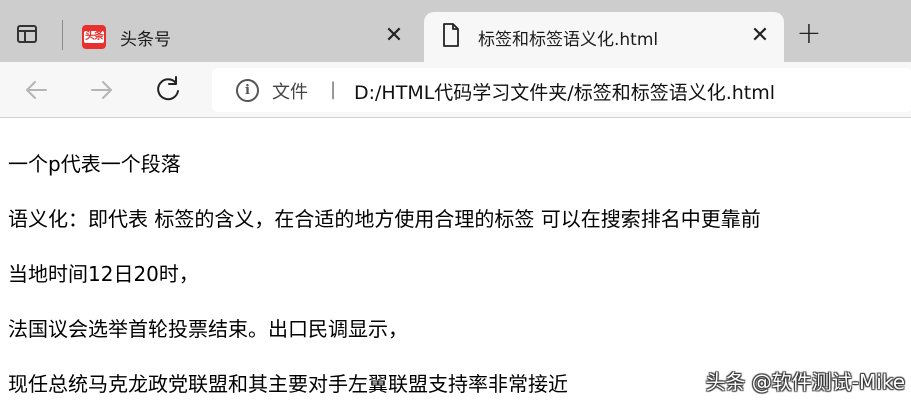 This screenshot has height=401, width=911. I want to click on reload-icon, so click(168, 90).